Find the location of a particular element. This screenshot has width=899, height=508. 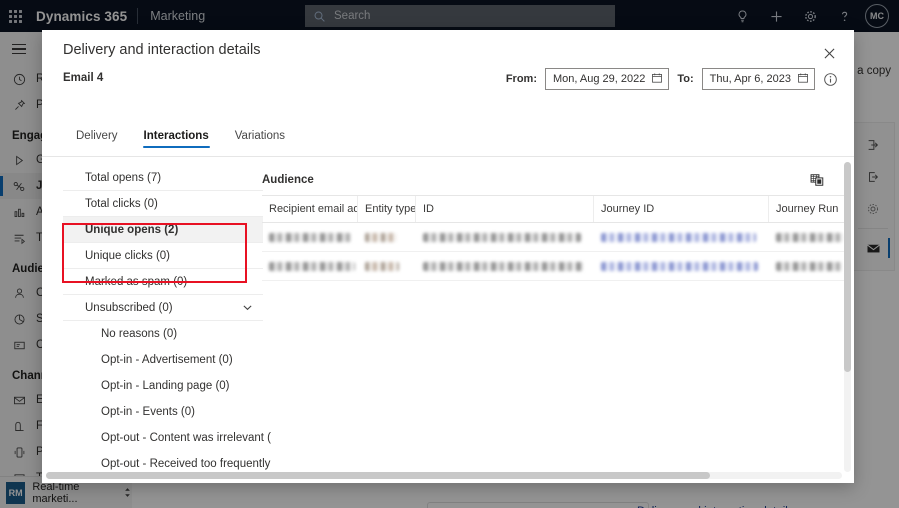

to-date-picker: Thu, Apr 6, 2023 is located at coordinates (758, 79).